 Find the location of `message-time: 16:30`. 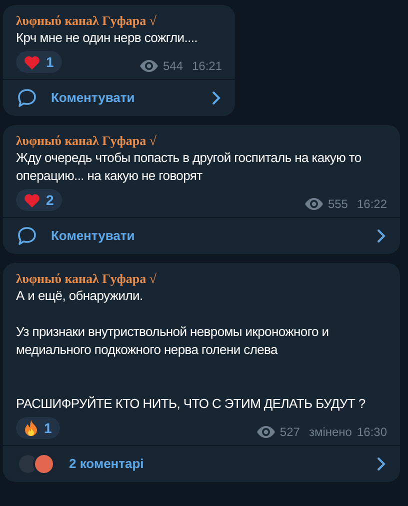

message-time: 16:30 is located at coordinates (371, 432).